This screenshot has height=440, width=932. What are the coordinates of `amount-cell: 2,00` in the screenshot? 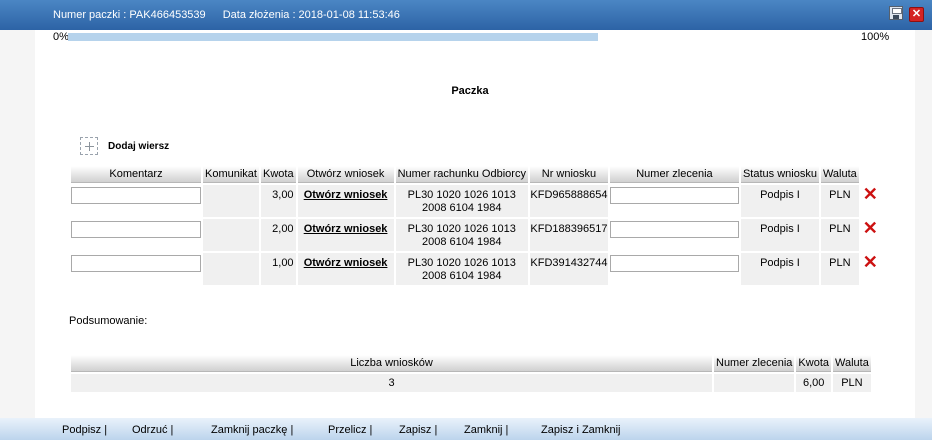 It's located at (278, 235).